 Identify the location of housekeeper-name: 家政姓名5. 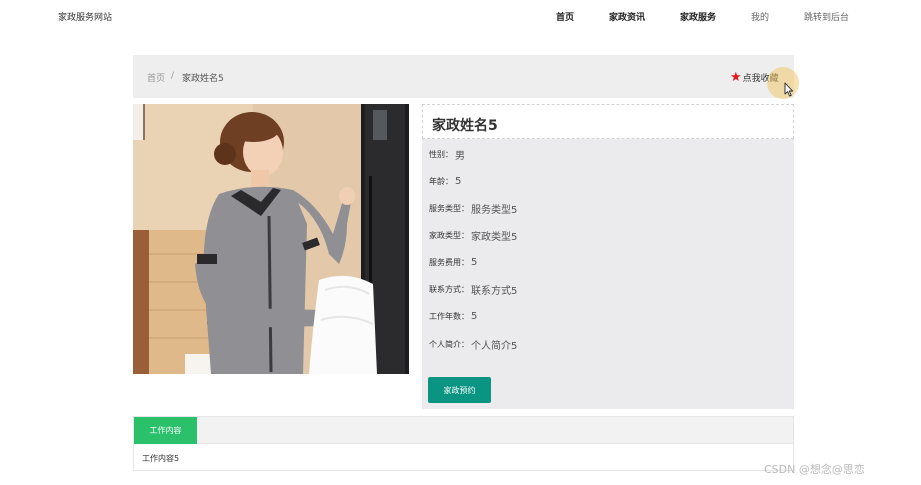
(465, 126).